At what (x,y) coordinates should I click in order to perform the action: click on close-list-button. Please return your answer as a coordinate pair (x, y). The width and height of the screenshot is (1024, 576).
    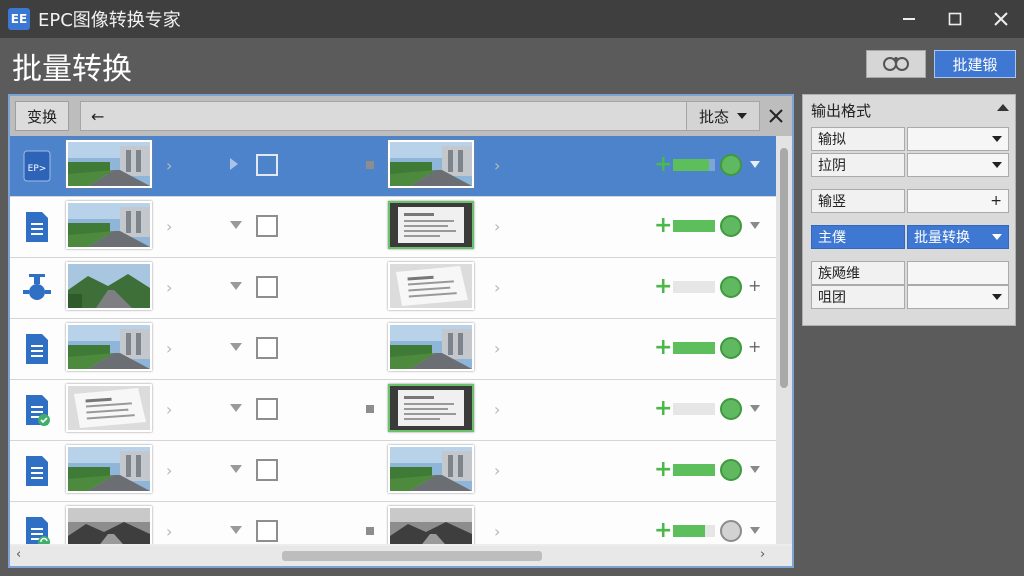
    Looking at the image, I should click on (776, 116).